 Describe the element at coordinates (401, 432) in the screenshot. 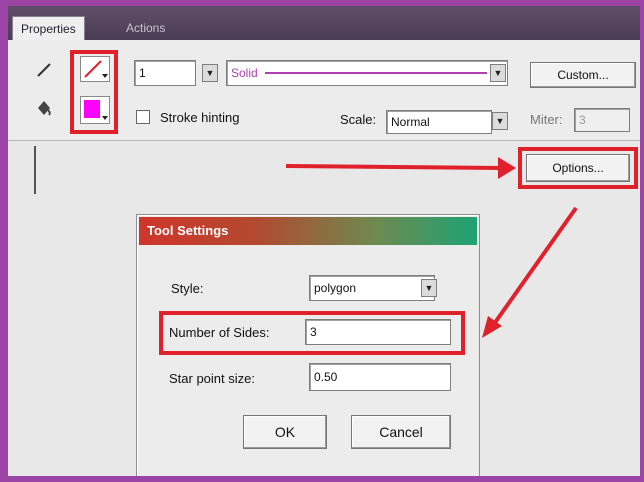

I see `cancel-button: Cancel` at that location.